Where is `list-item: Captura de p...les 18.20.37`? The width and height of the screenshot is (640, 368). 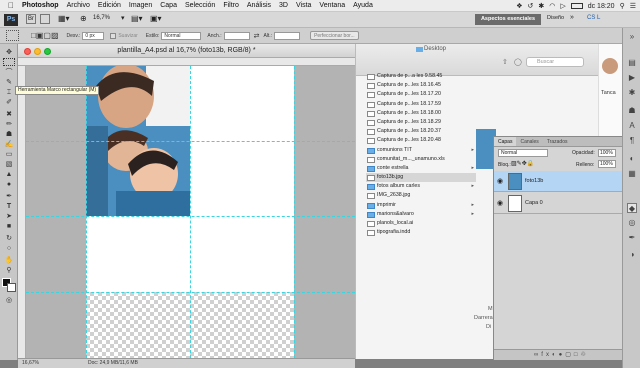
list-item: Captura de p...les 18.20.37 is located at coordinates (421, 131).